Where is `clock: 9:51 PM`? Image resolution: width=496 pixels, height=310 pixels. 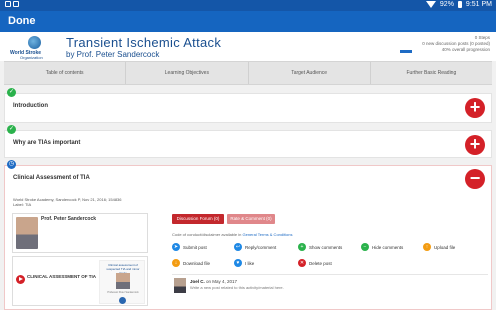 clock: 9:51 PM is located at coordinates (478, 4).